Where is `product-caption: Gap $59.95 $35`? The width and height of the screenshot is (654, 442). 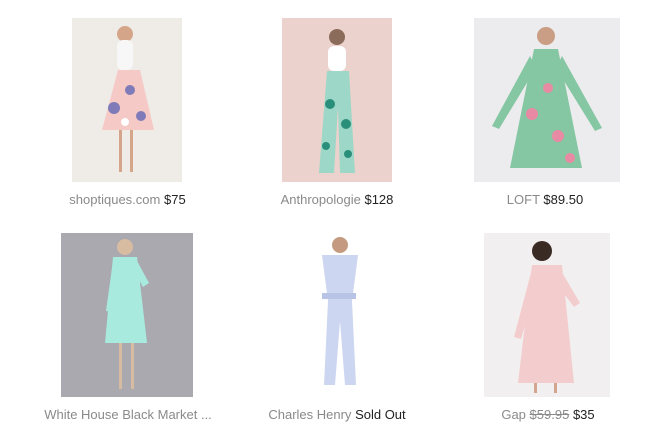 product-caption: Gap $59.95 $35 is located at coordinates (548, 415).